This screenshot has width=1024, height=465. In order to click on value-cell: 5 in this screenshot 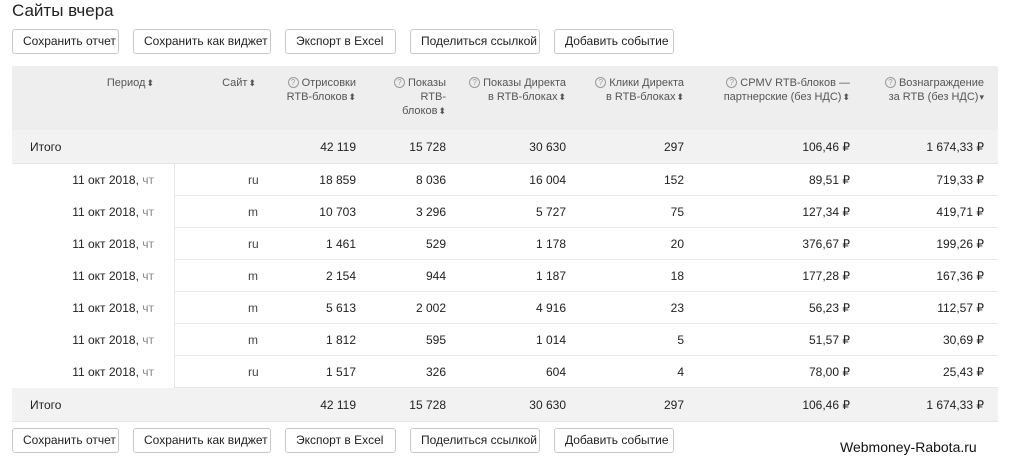, I will do `click(680, 339)`.